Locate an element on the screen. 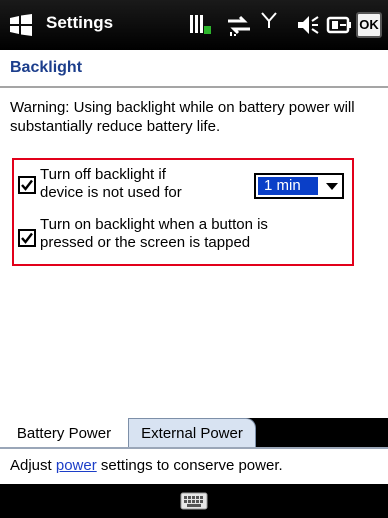 This screenshot has height=518, width=388. timeout-select: 1 min is located at coordinates (299, 186).